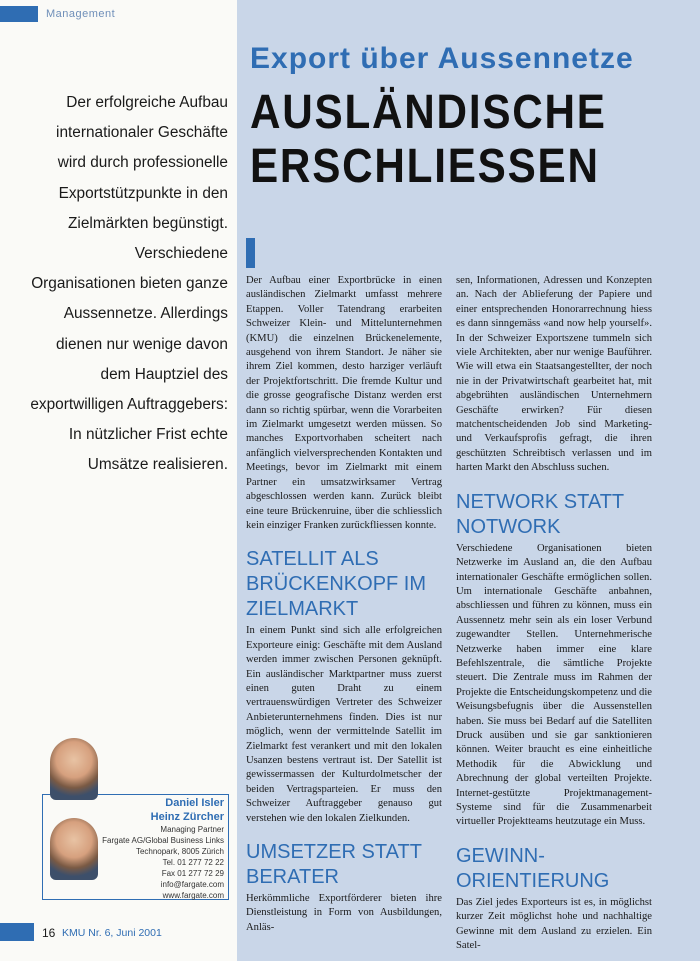  What do you see at coordinates (334, 864) in the screenshot?
I see `subheading-umsetzer: UMSETZER STATT BERATER` at bounding box center [334, 864].